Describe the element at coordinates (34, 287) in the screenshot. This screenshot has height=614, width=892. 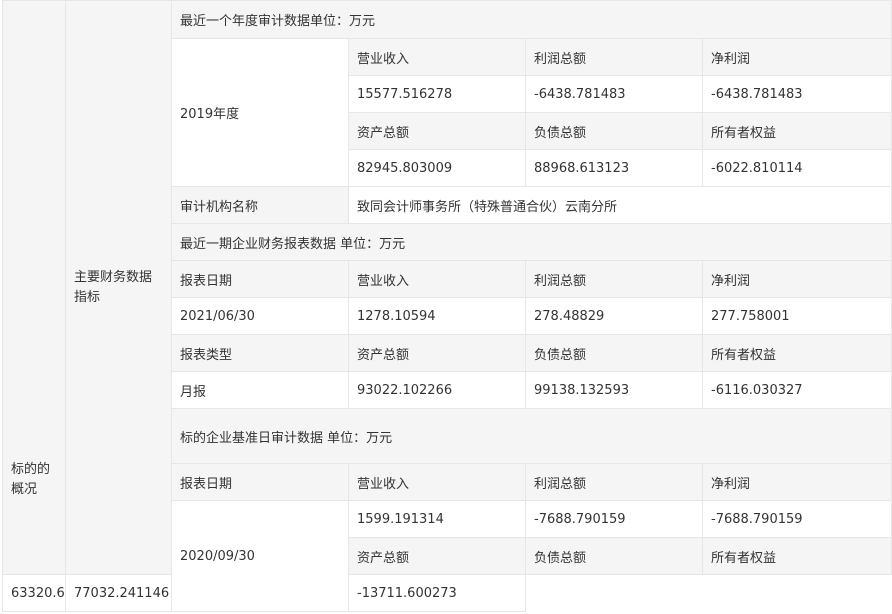
I see `category-cell: 标的的 概况` at that location.